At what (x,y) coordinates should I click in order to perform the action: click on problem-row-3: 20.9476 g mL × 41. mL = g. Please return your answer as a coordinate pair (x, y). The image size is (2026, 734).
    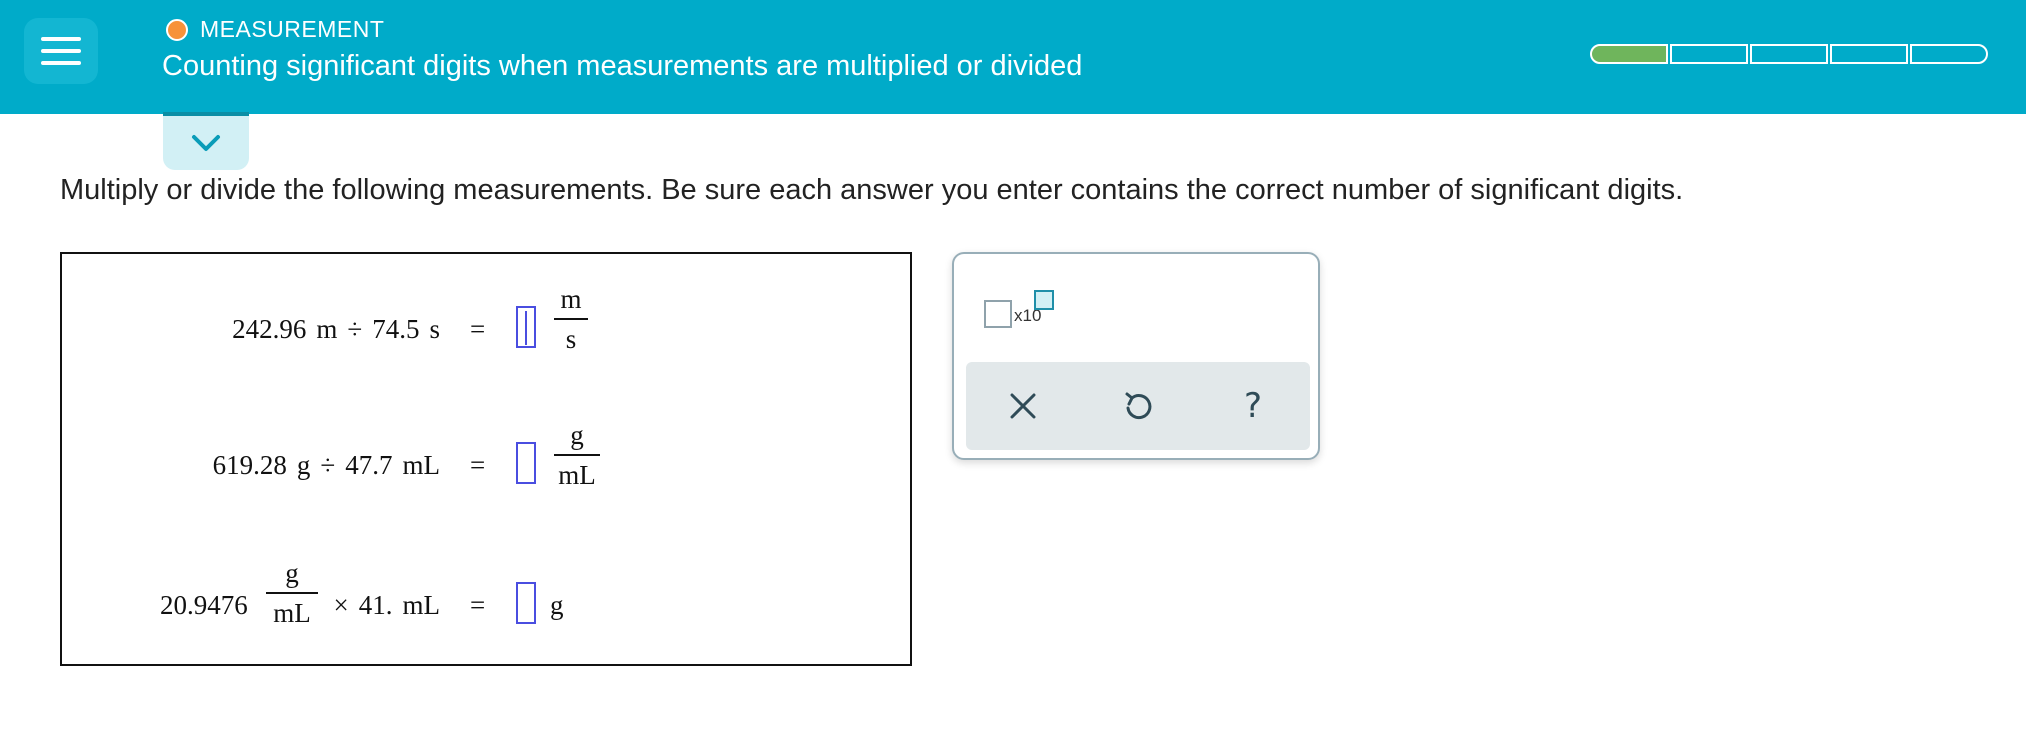
    Looking at the image, I should click on (486, 611).